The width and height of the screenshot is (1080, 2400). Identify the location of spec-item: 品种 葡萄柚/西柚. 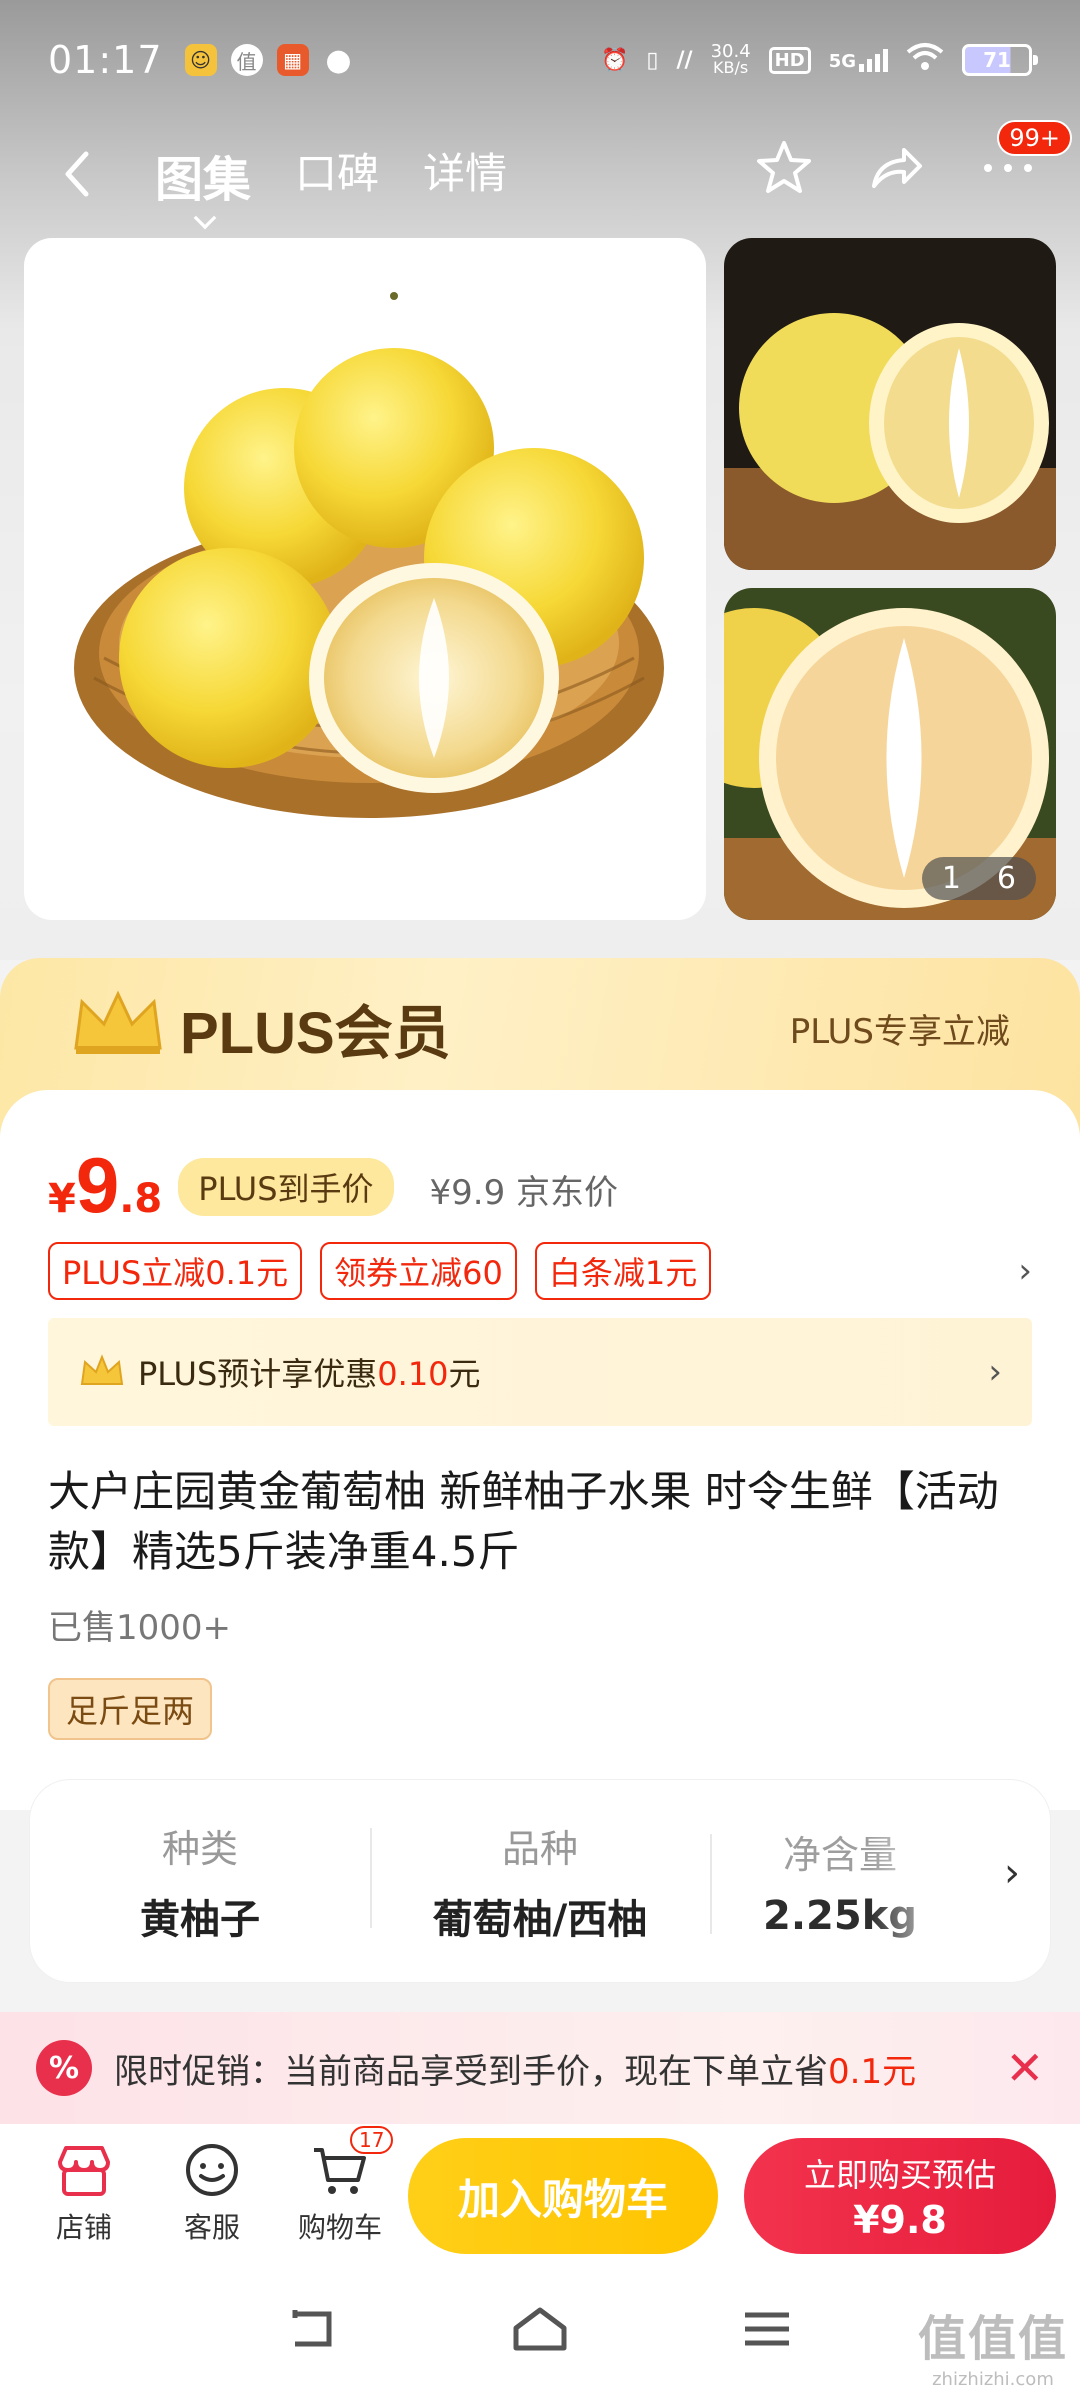
(540, 1881).